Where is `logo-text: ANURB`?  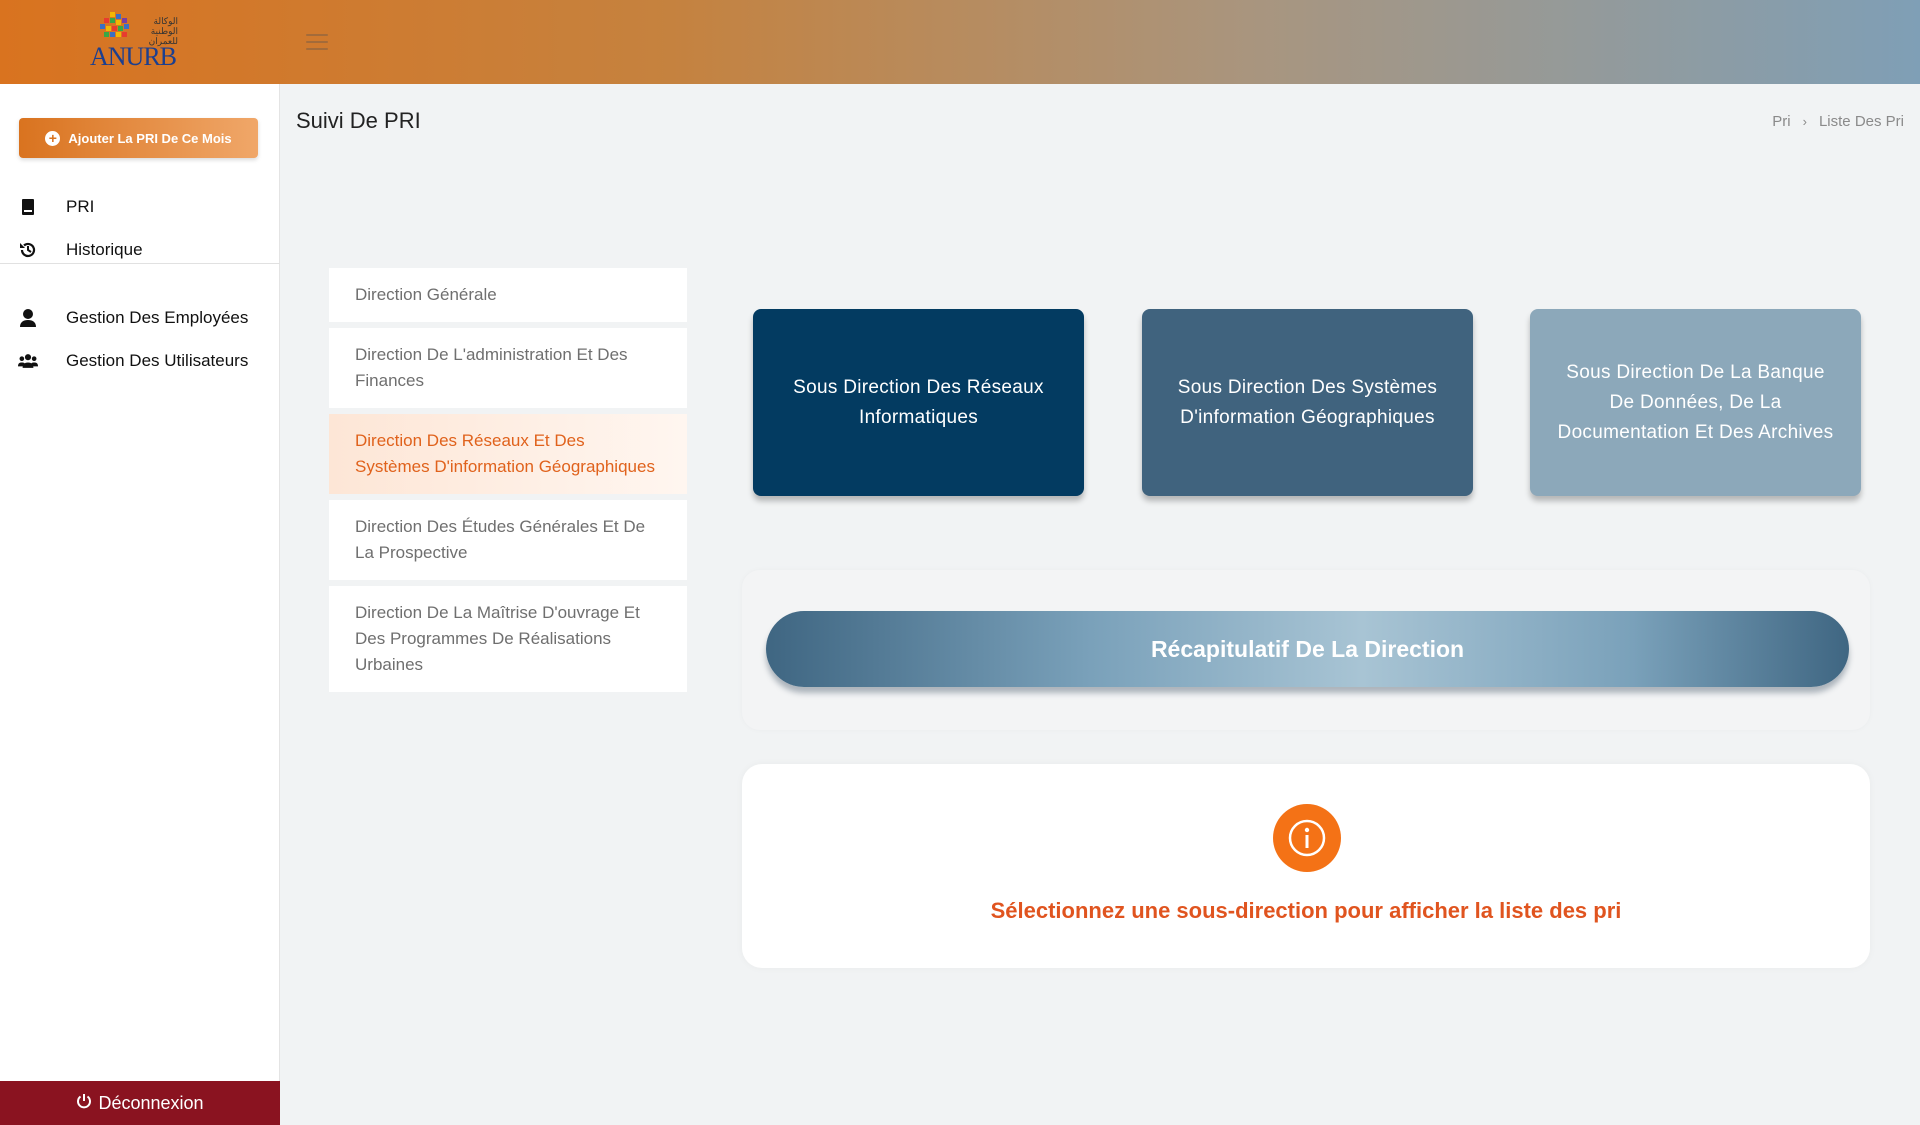
logo-text: ANURB is located at coordinates (133, 56).